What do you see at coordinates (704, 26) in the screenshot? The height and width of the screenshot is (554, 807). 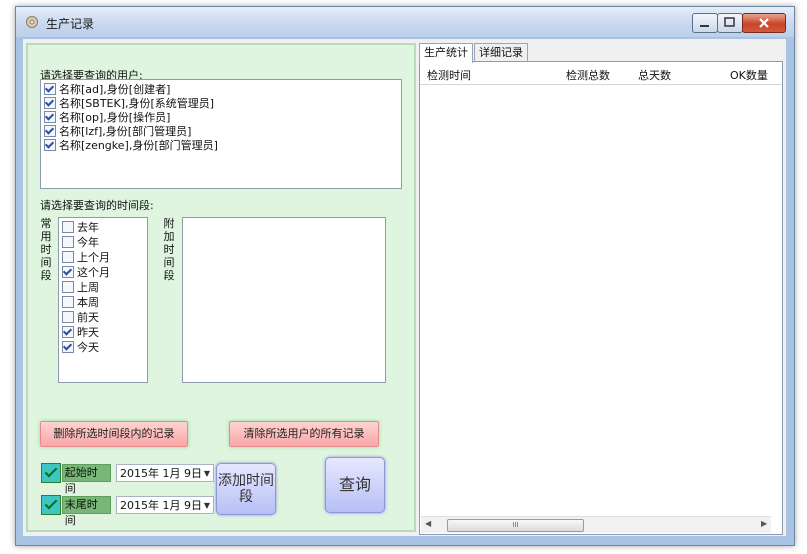 I see `minimize-icon` at bounding box center [704, 26].